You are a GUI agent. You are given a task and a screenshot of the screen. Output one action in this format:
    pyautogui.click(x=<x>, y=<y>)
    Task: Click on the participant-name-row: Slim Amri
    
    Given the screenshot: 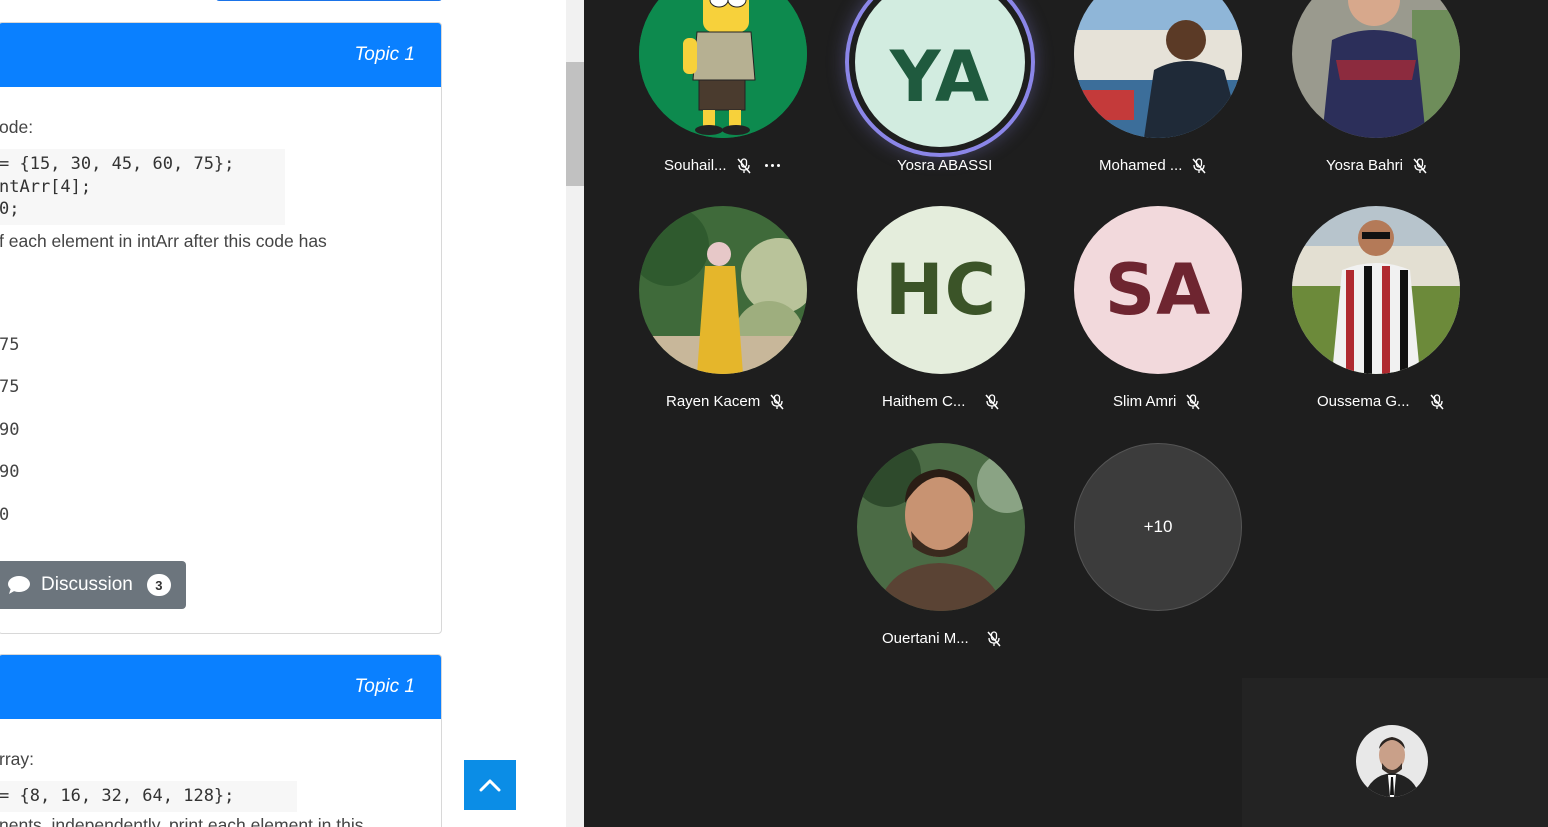 What is the action you would take?
    pyautogui.click(x=1156, y=401)
    